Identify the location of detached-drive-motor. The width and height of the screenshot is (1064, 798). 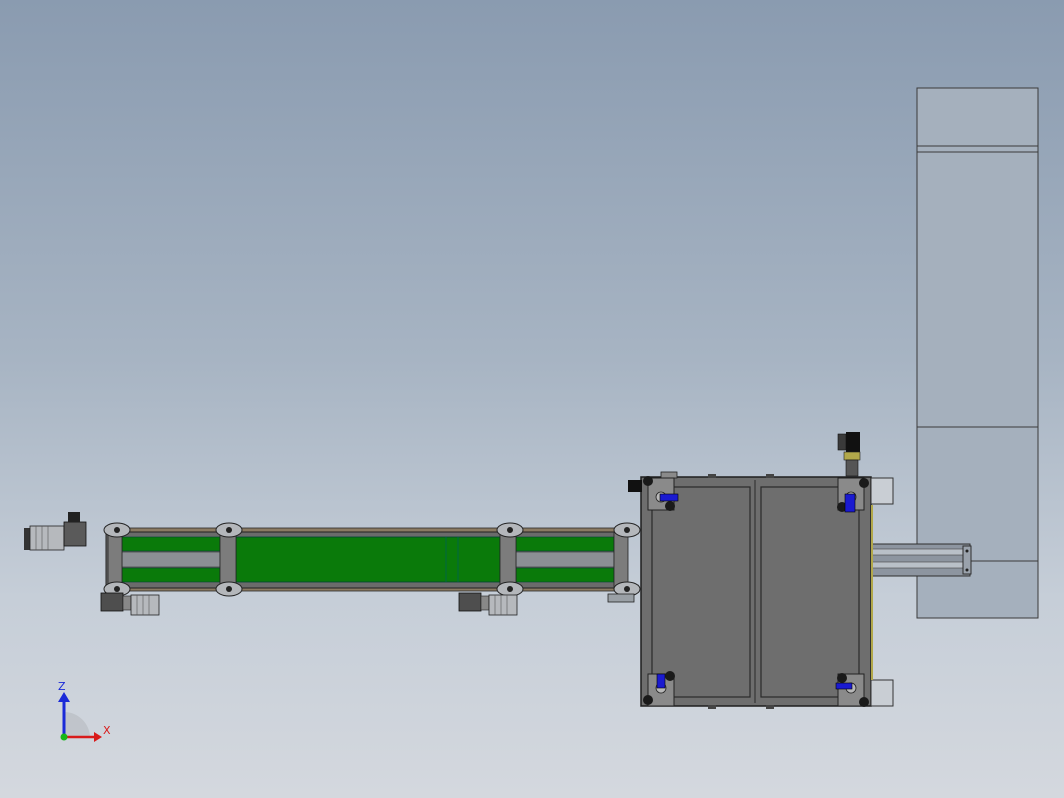
(55, 531).